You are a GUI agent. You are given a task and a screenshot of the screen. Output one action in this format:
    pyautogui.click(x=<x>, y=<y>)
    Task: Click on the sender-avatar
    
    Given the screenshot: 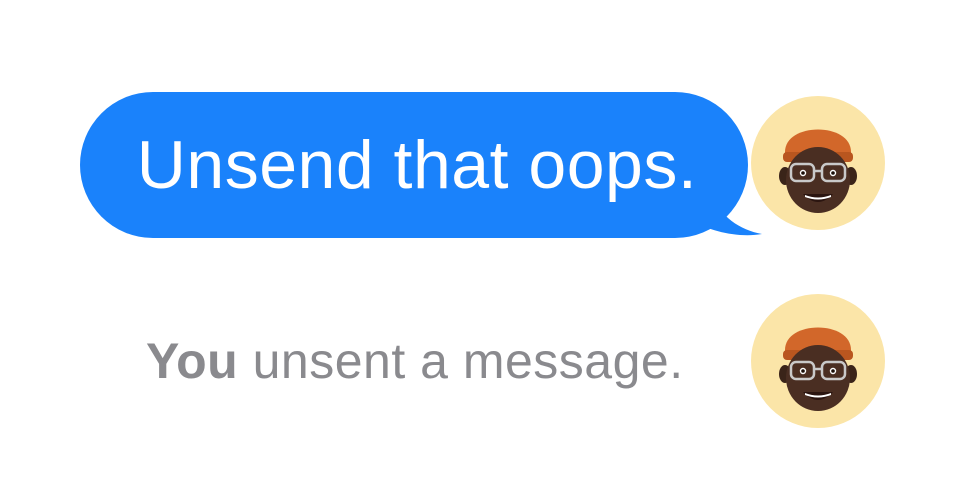 What is the action you would take?
    pyautogui.click(x=818, y=163)
    